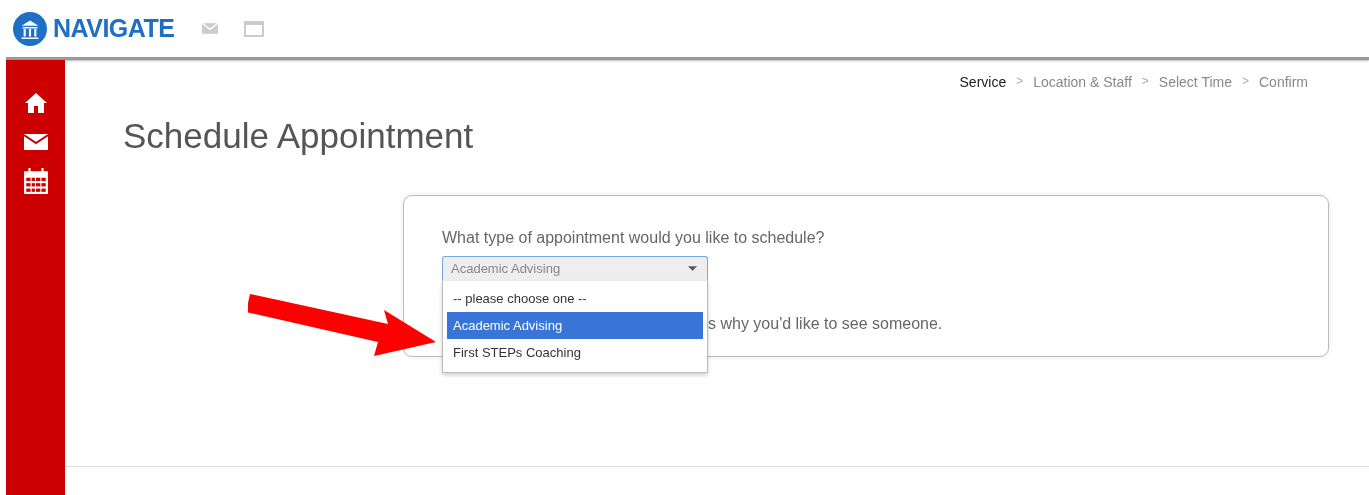 The height and width of the screenshot is (495, 1369). What do you see at coordinates (826, 324) in the screenshot?
I see `prompt-text: s why you'd like to see someone.` at bounding box center [826, 324].